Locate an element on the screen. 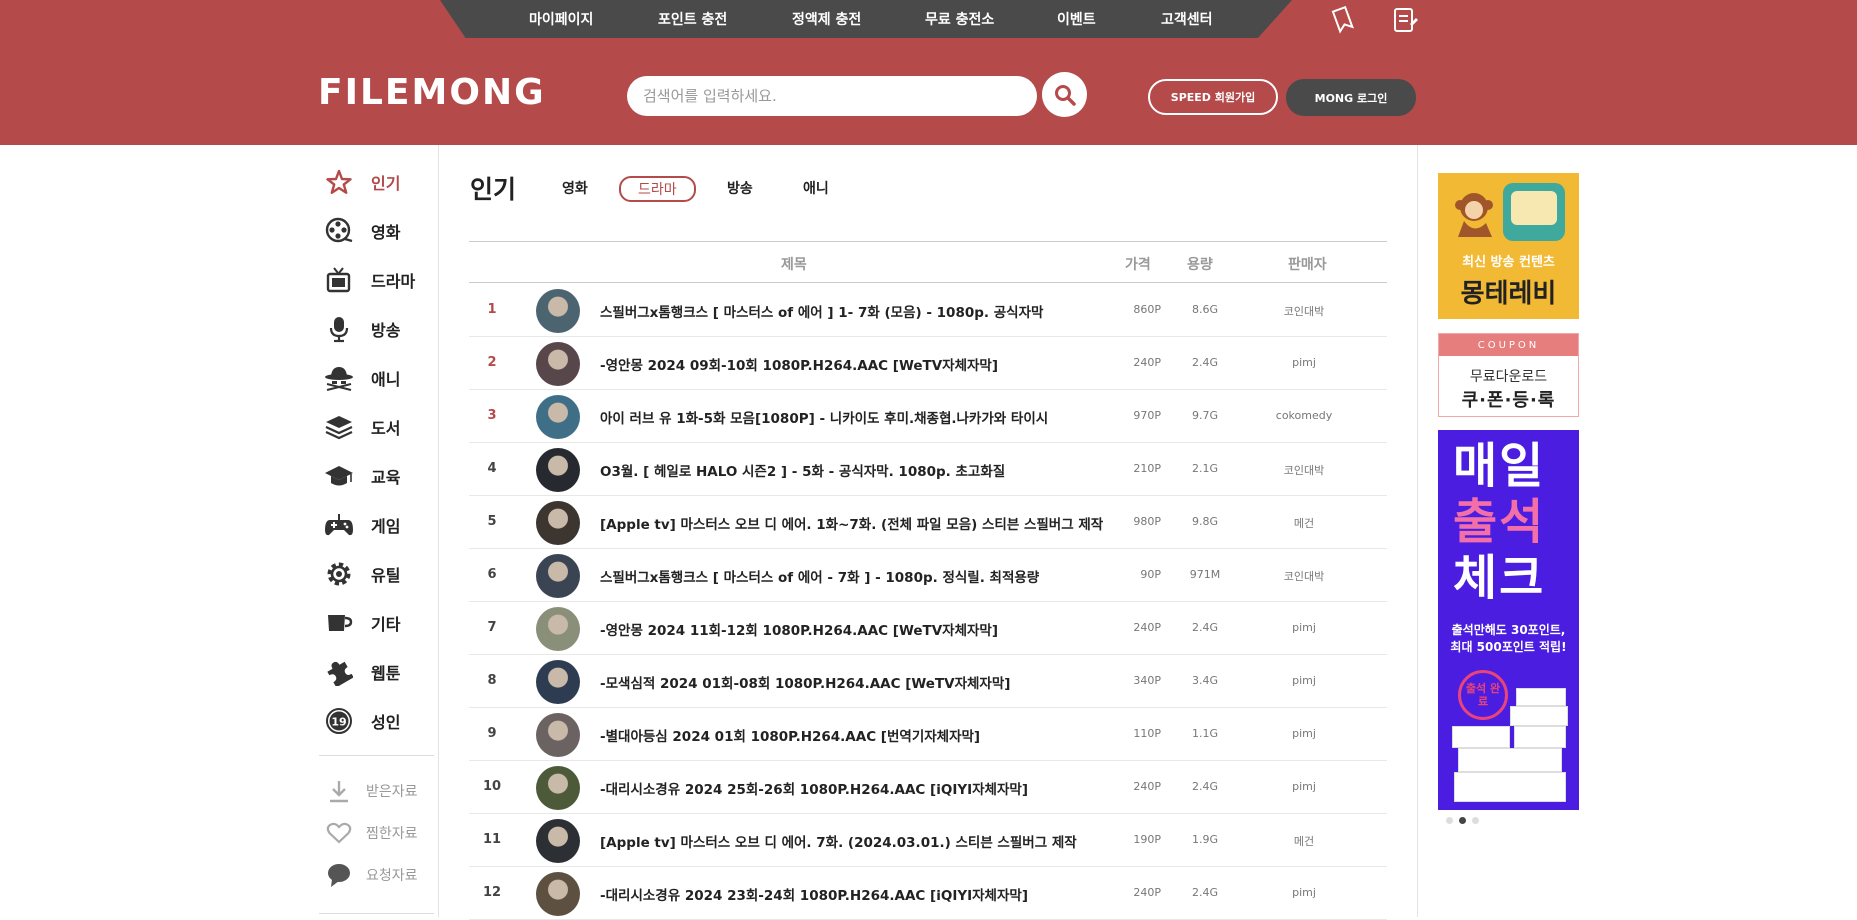 Image resolution: width=1857 pixels, height=920 pixels. banner-pager is located at coordinates (1462, 820).